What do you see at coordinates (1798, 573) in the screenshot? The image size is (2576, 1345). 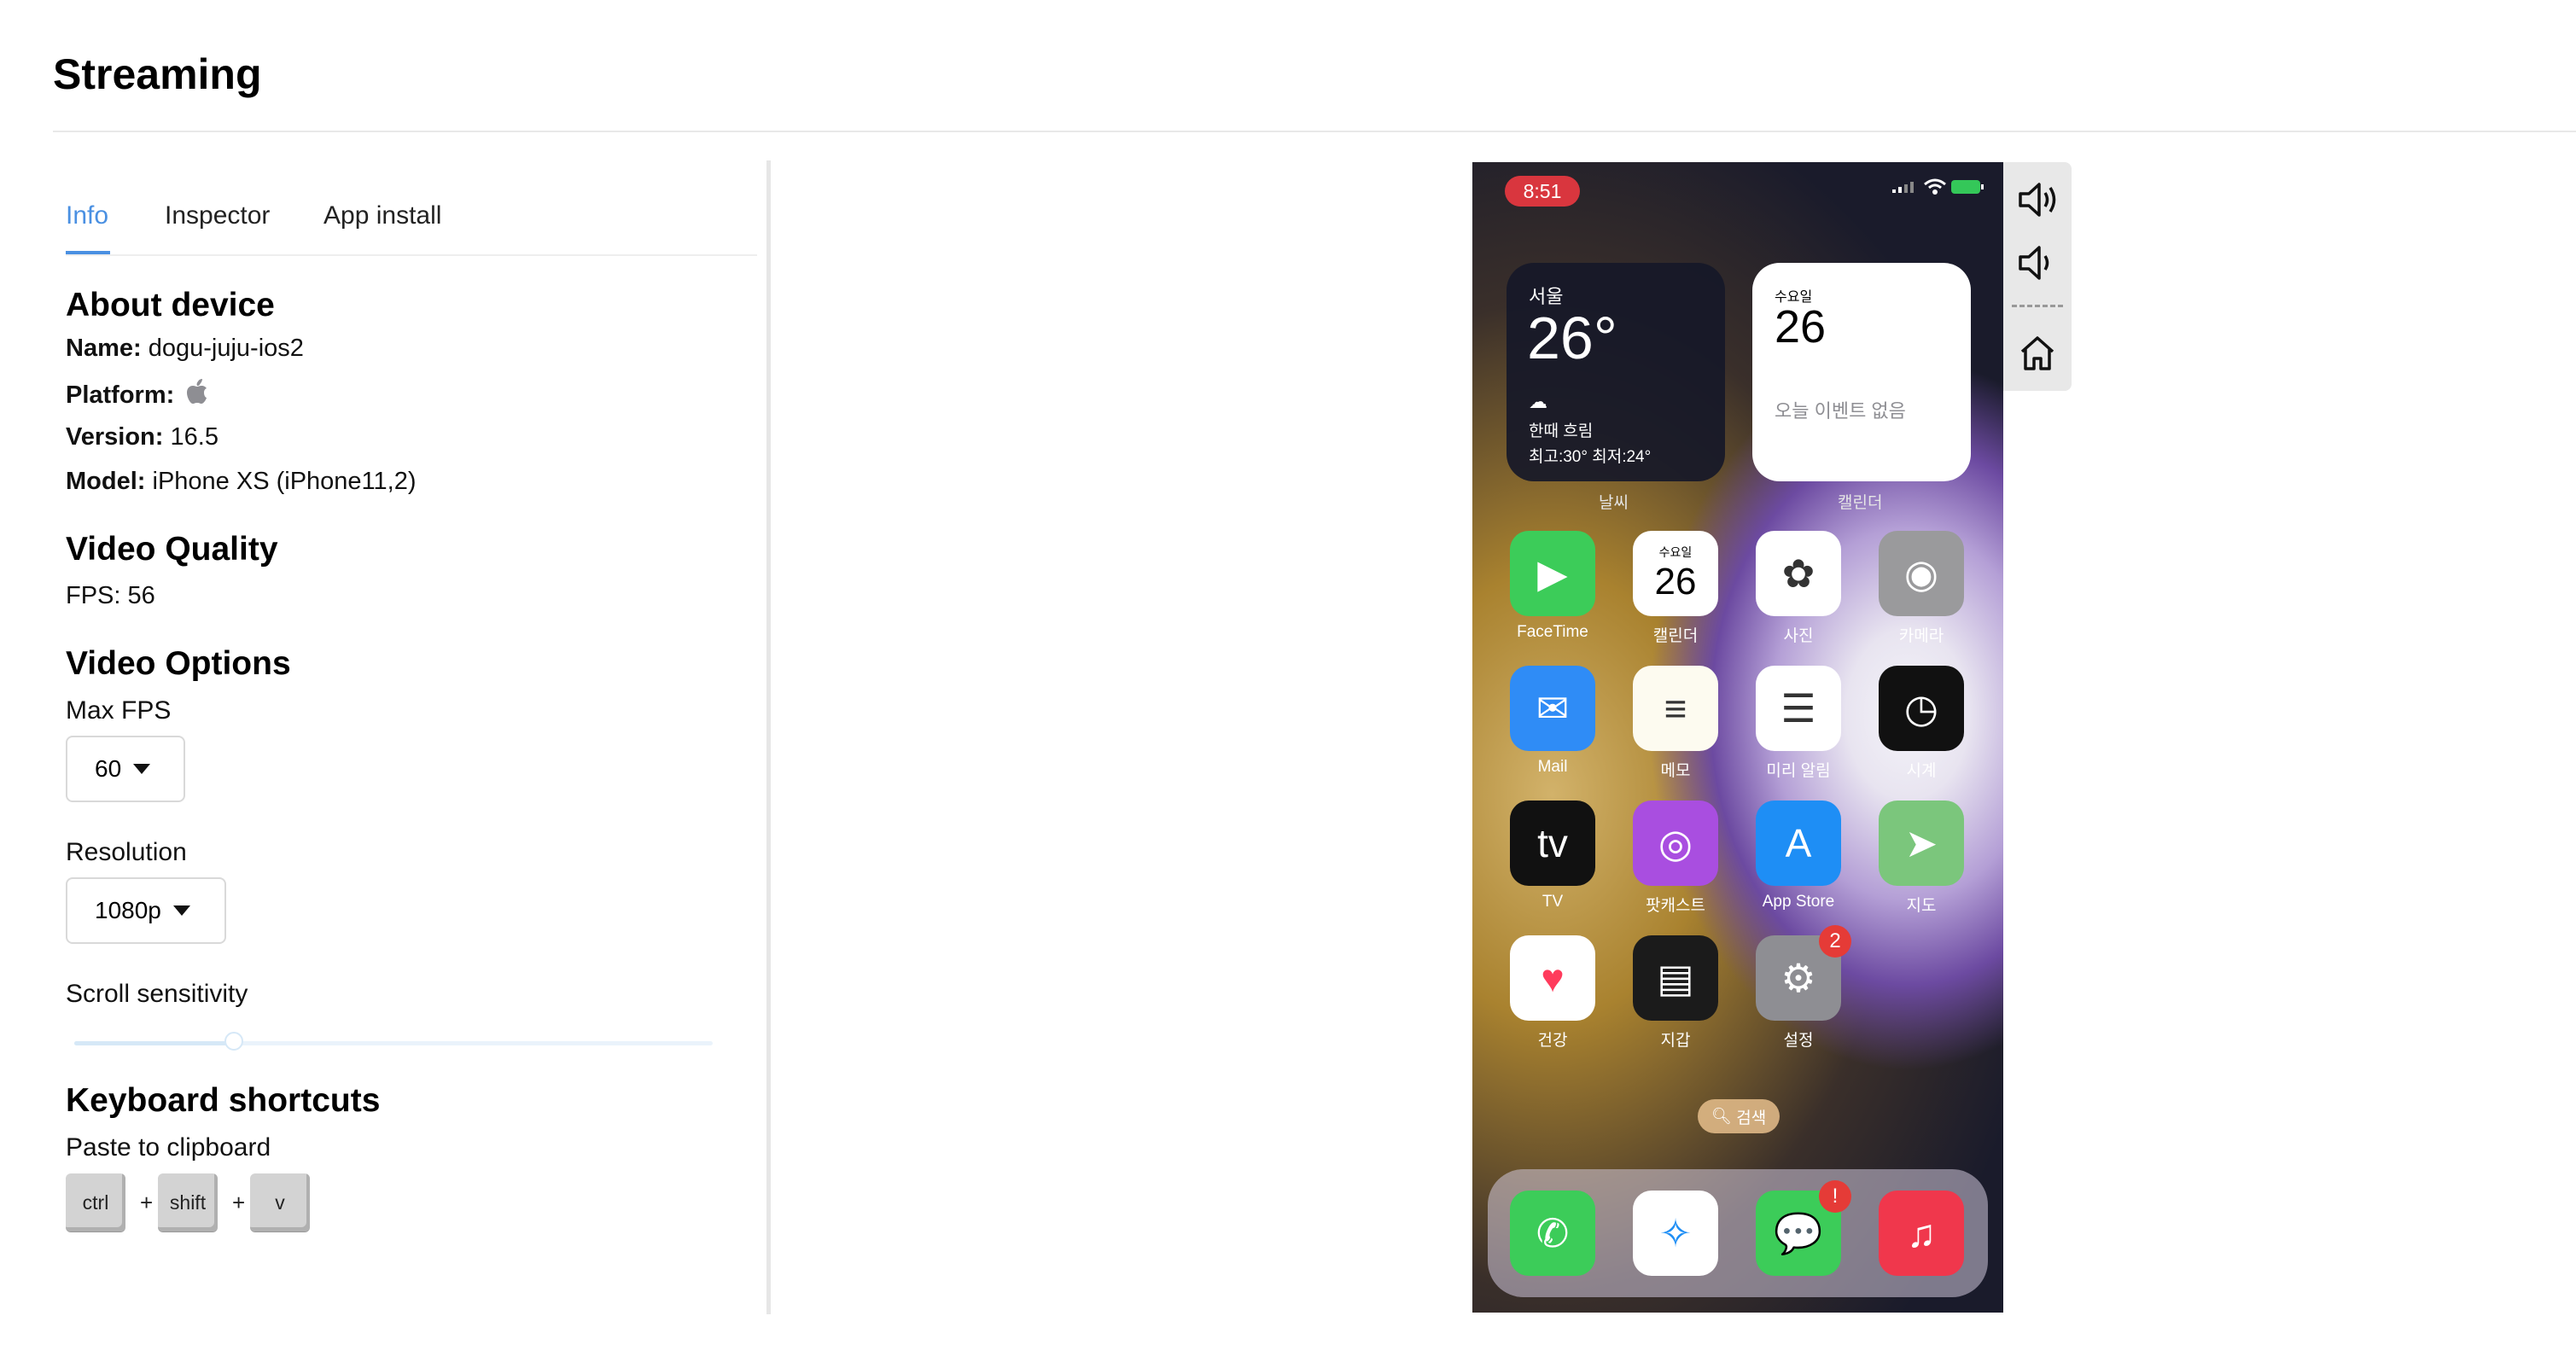 I see `app-icon: ✿` at bounding box center [1798, 573].